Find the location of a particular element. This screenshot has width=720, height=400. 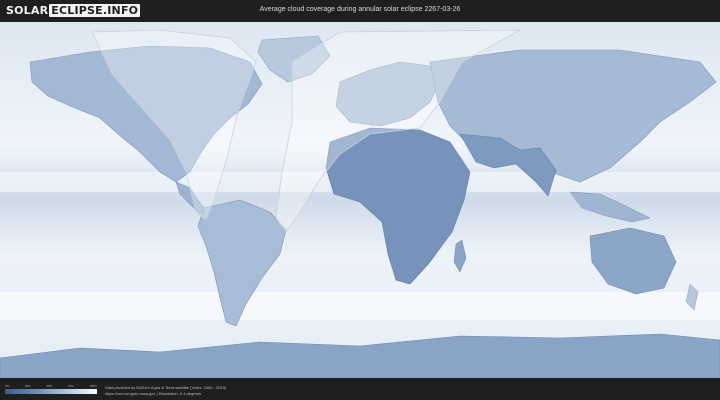

legend-tick: 75% is located at coordinates (70, 386).